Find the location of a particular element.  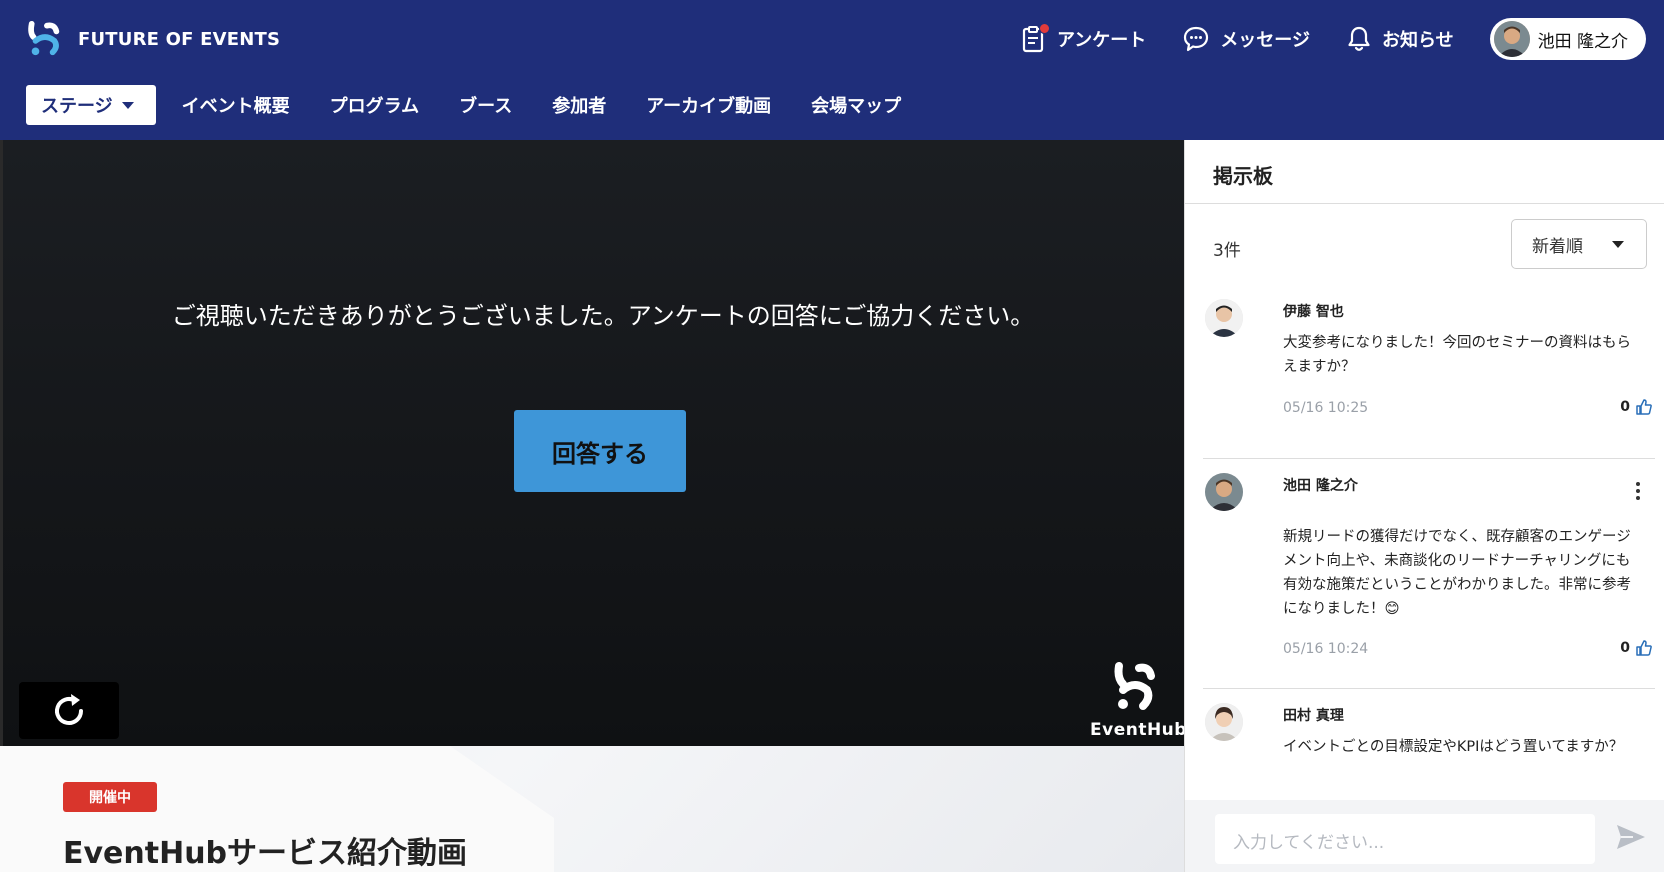

session-info: 開催中 EventHubサービス紹介動画 is located at coordinates (592, 809).